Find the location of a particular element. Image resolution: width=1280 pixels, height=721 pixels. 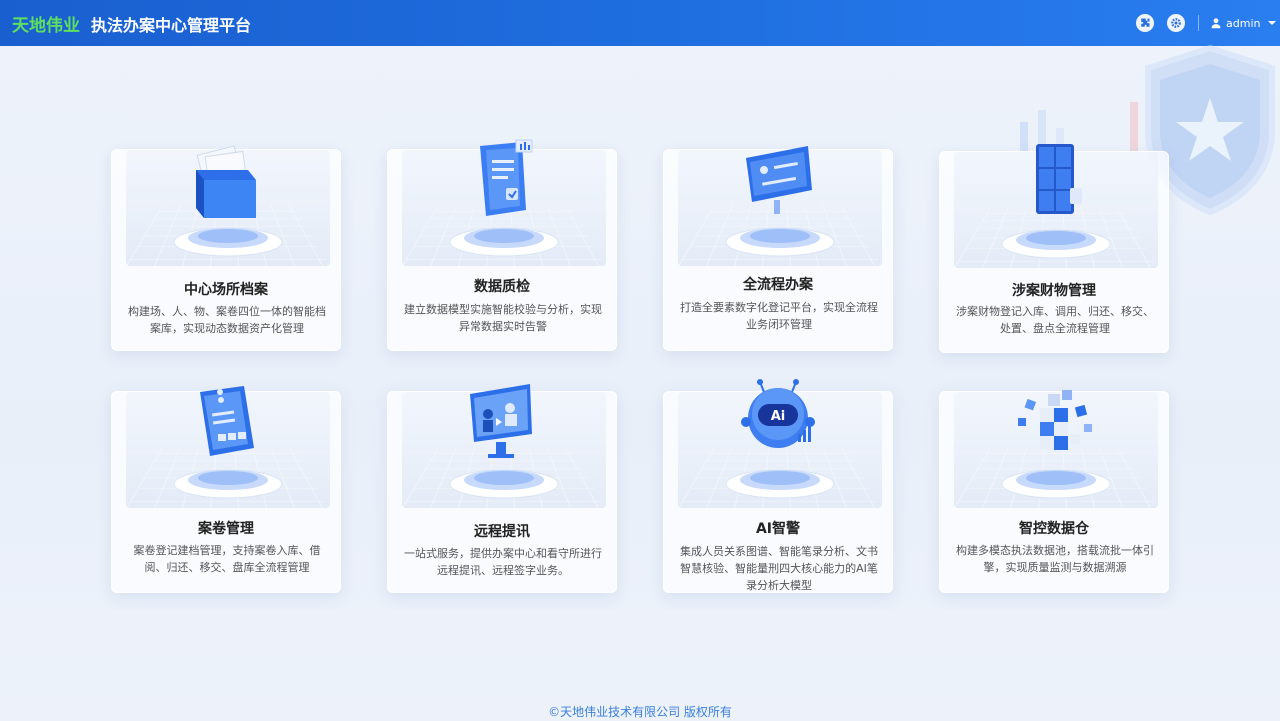

card-description: 涉案财物登记入库、调用、归还、移交、处置、盘点全流程管理 is located at coordinates (1055, 320).